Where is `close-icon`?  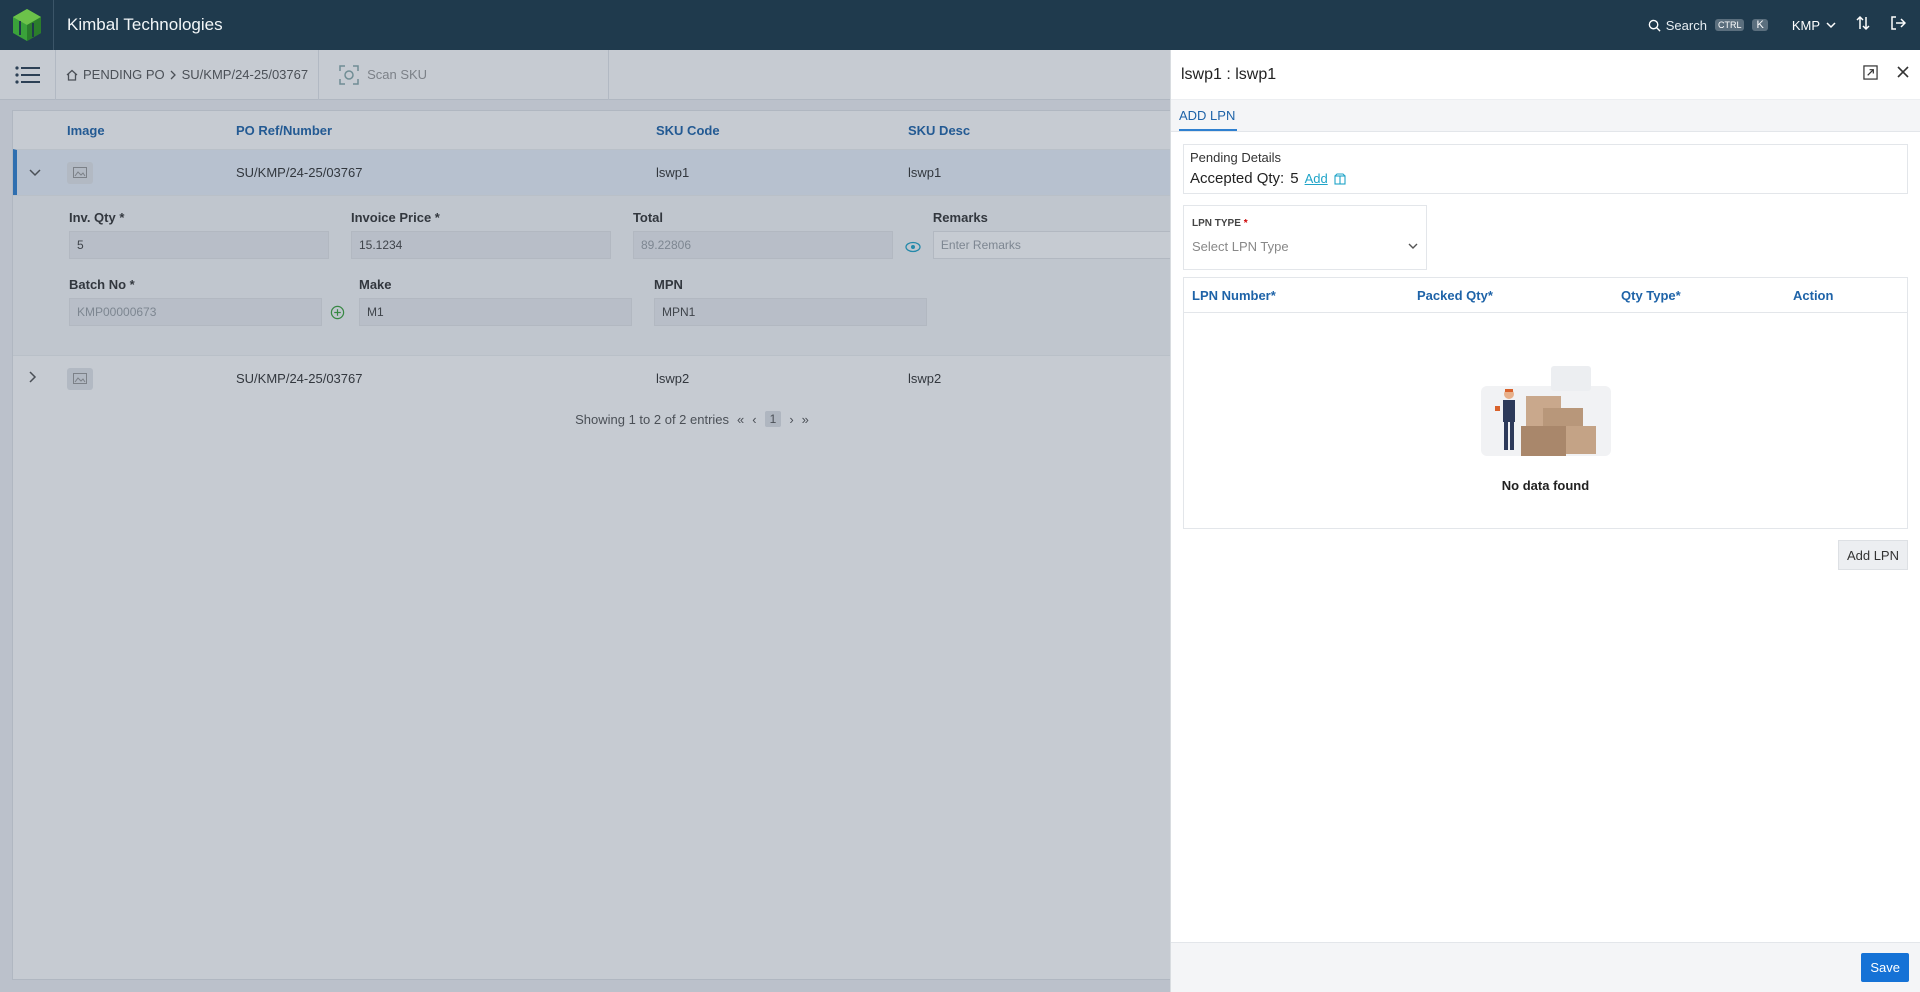
close-icon is located at coordinates (1903, 75).